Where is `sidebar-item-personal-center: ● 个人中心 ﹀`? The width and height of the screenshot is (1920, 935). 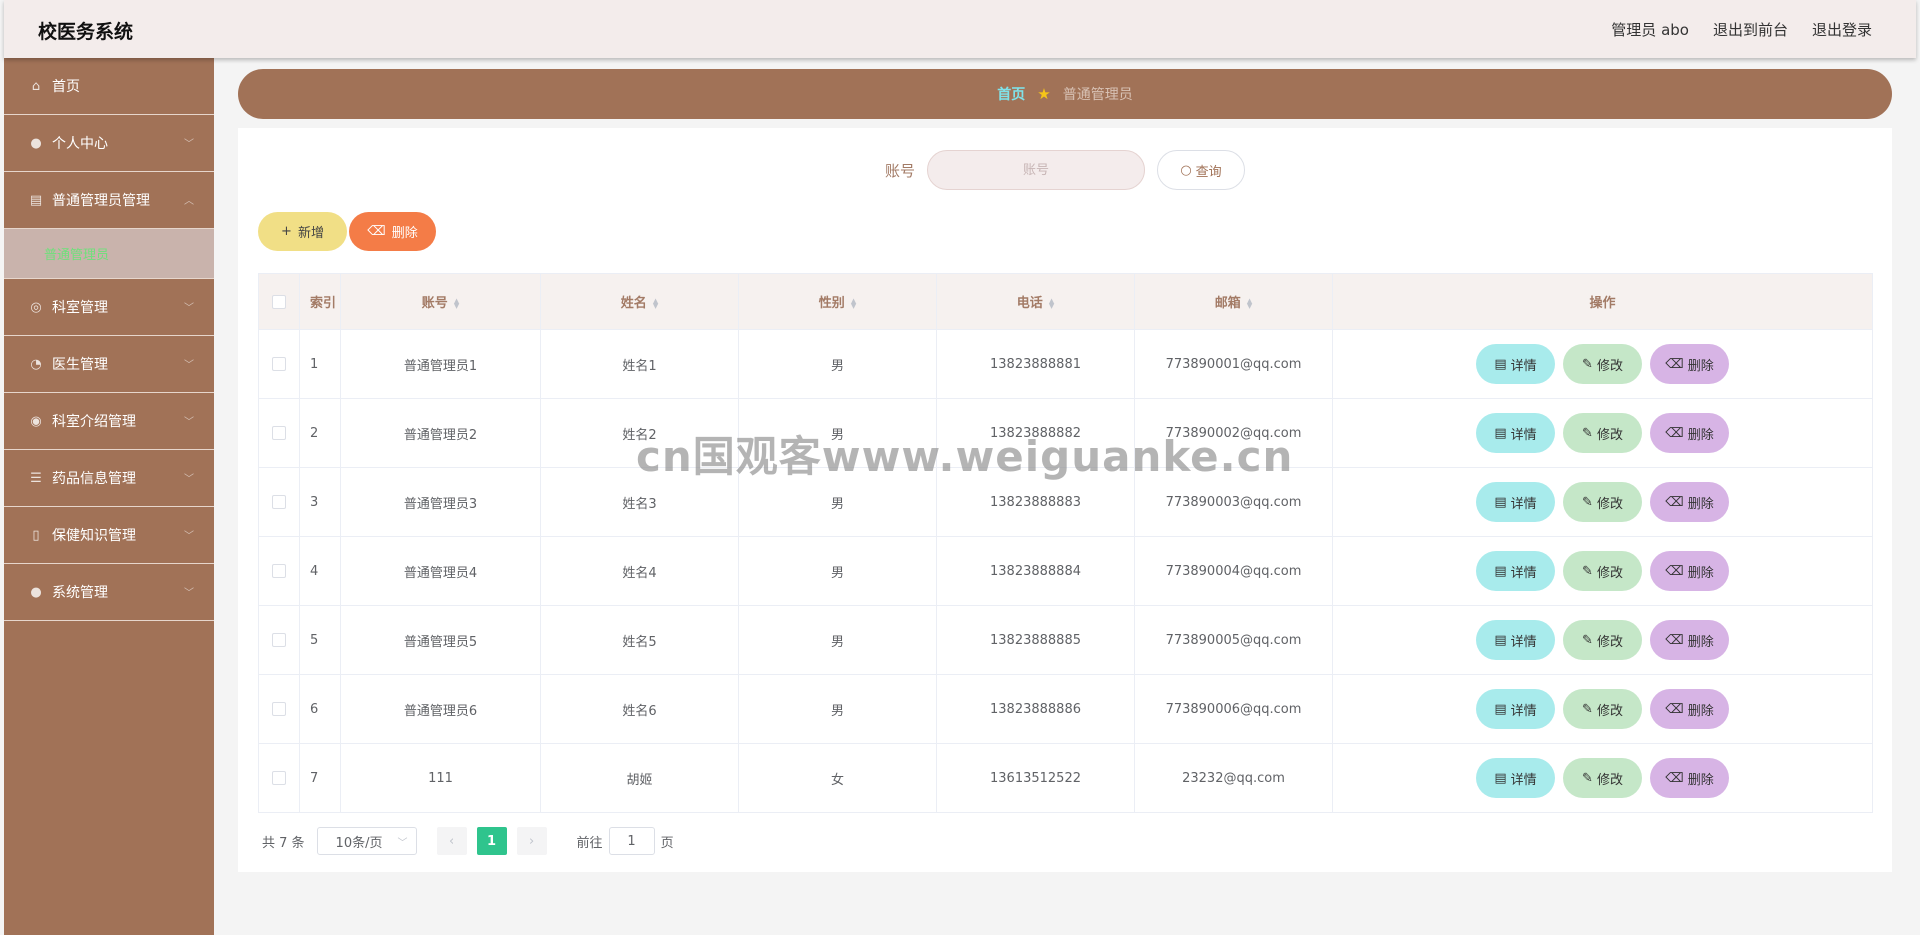
sidebar-item-personal-center: ● 个人中心 ﹀ is located at coordinates (109, 143).